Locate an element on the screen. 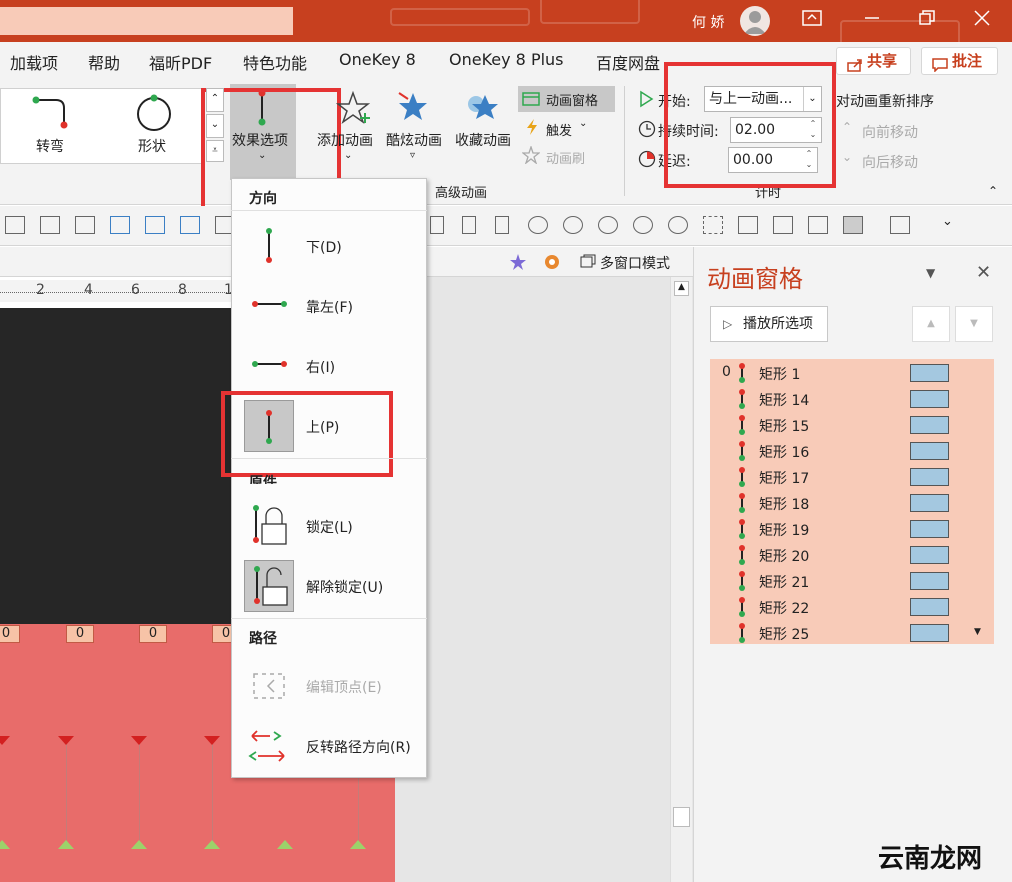 This screenshot has width=1012, height=882. scroll-thumb is located at coordinates (681, 817).